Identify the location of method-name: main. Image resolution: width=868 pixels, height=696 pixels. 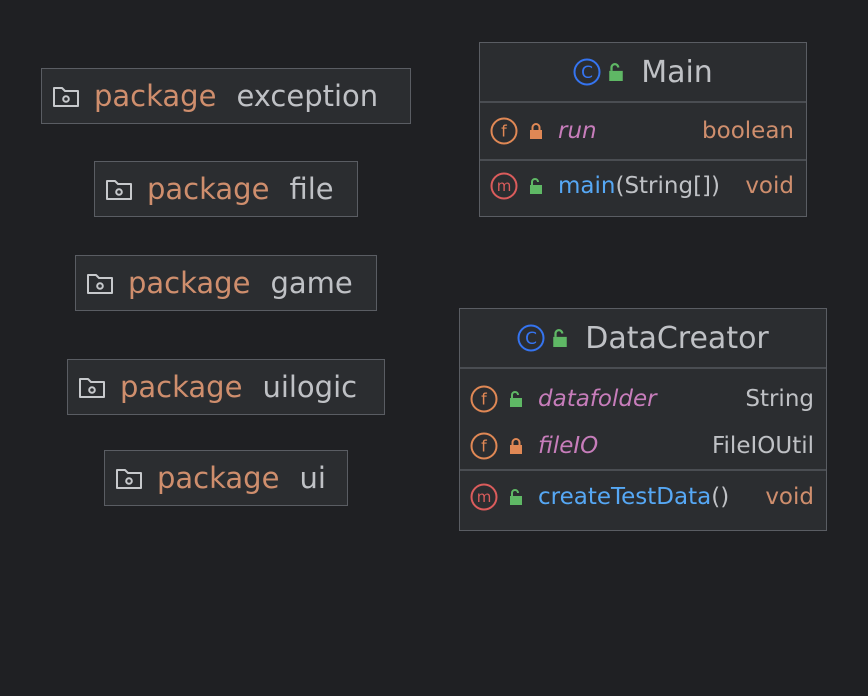
(587, 186).